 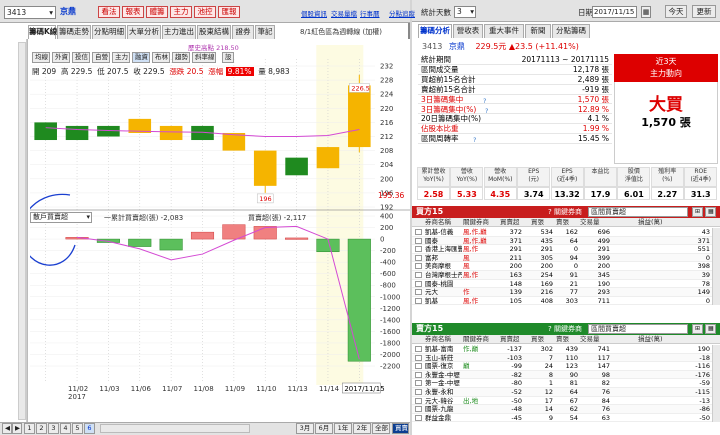 I want to click on scroll-right-button: ▶, so click(x=17, y=428).